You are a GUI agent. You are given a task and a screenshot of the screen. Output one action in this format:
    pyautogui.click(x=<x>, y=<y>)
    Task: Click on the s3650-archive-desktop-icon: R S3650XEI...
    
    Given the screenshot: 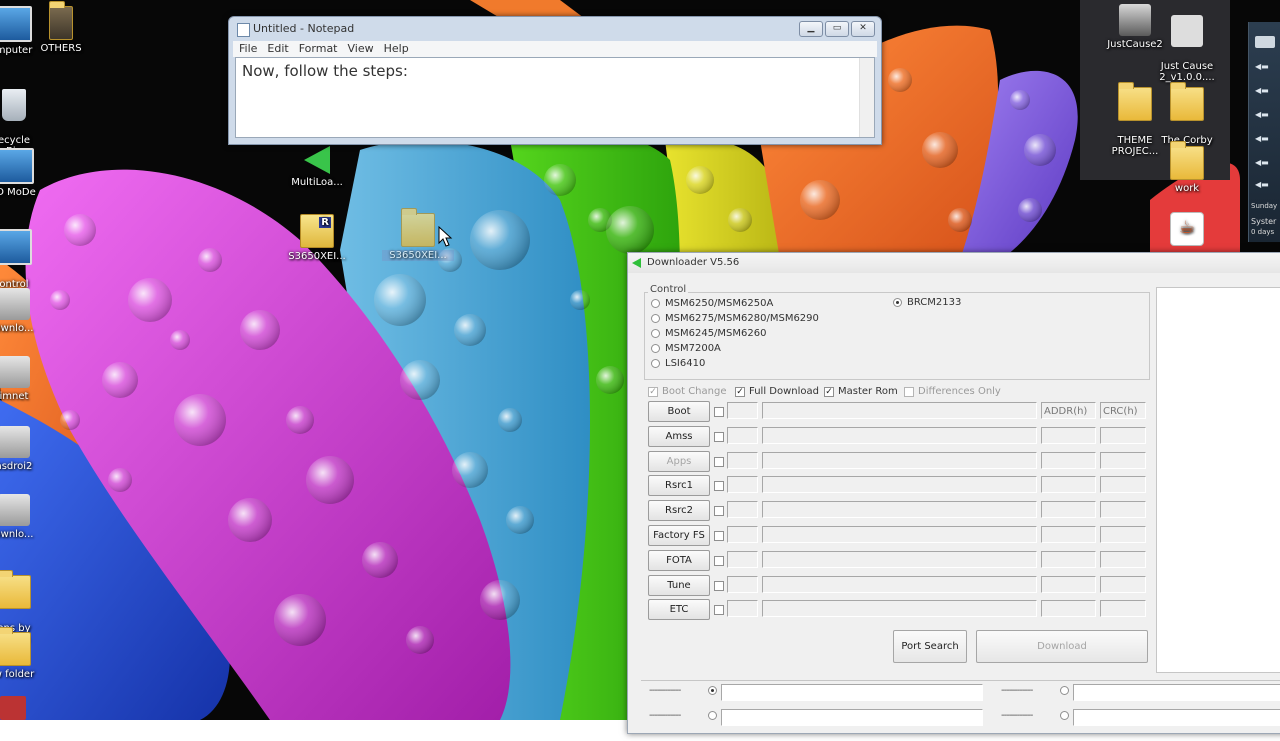 What is the action you would take?
    pyautogui.click(x=317, y=238)
    